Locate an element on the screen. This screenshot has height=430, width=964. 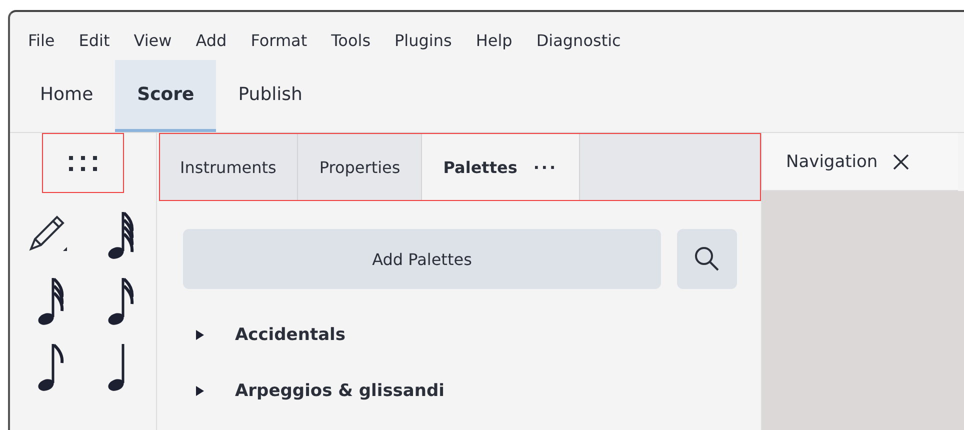
menu-item: Tools is located at coordinates (351, 40).